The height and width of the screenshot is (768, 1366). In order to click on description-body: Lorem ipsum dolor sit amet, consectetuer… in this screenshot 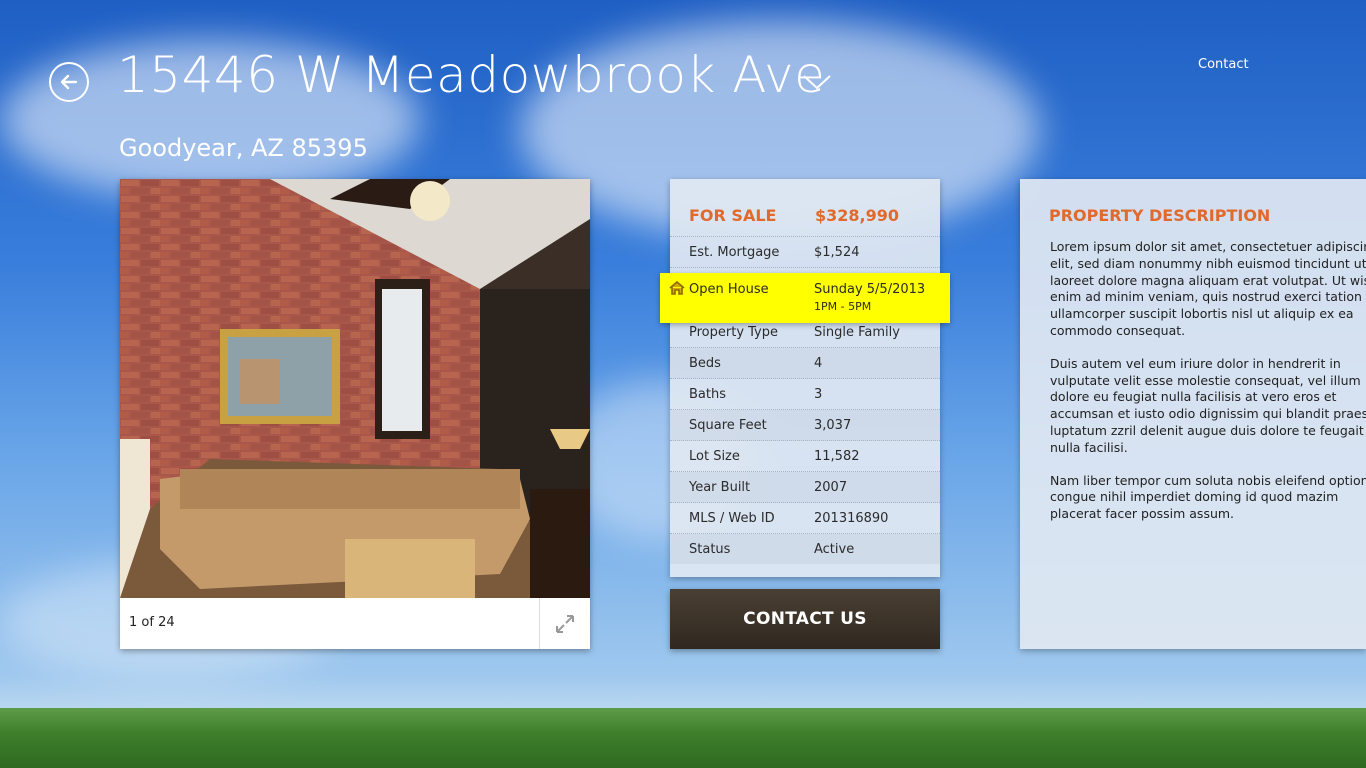, I will do `click(1208, 389)`.